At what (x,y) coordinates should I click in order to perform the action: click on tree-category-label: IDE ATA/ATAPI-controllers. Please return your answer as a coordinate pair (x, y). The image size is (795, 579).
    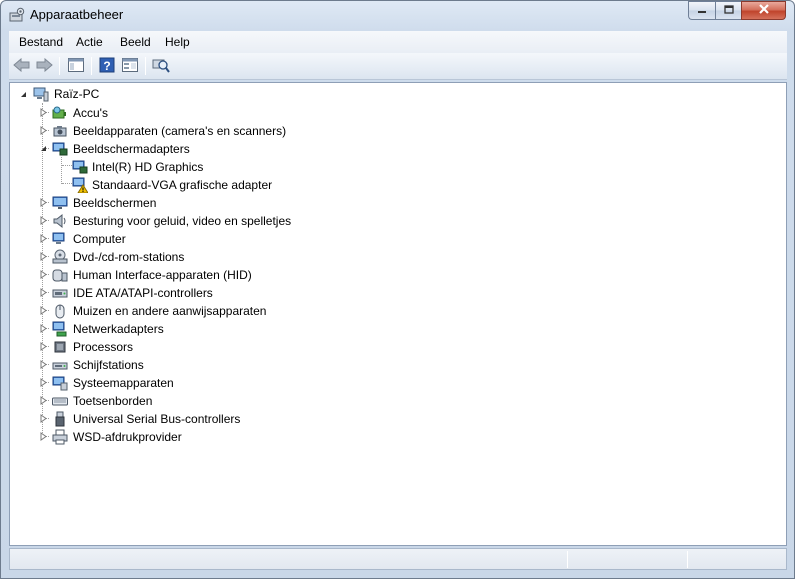
    Looking at the image, I should click on (143, 293).